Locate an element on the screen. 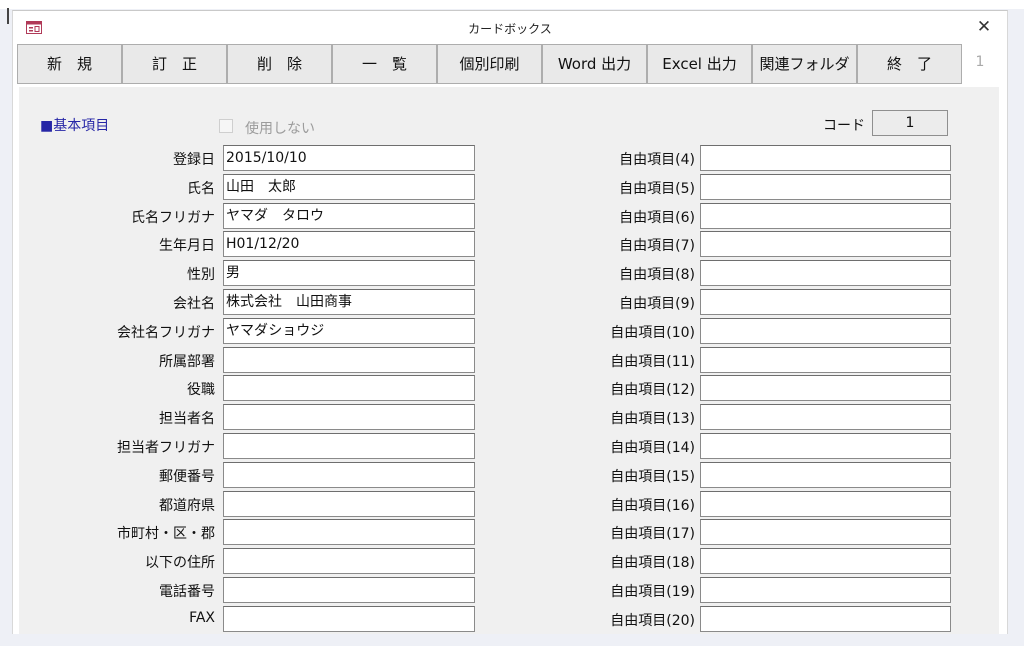 This screenshot has width=1024, height=646. free-field-label: 自由項目(20) is located at coordinates (652, 620).